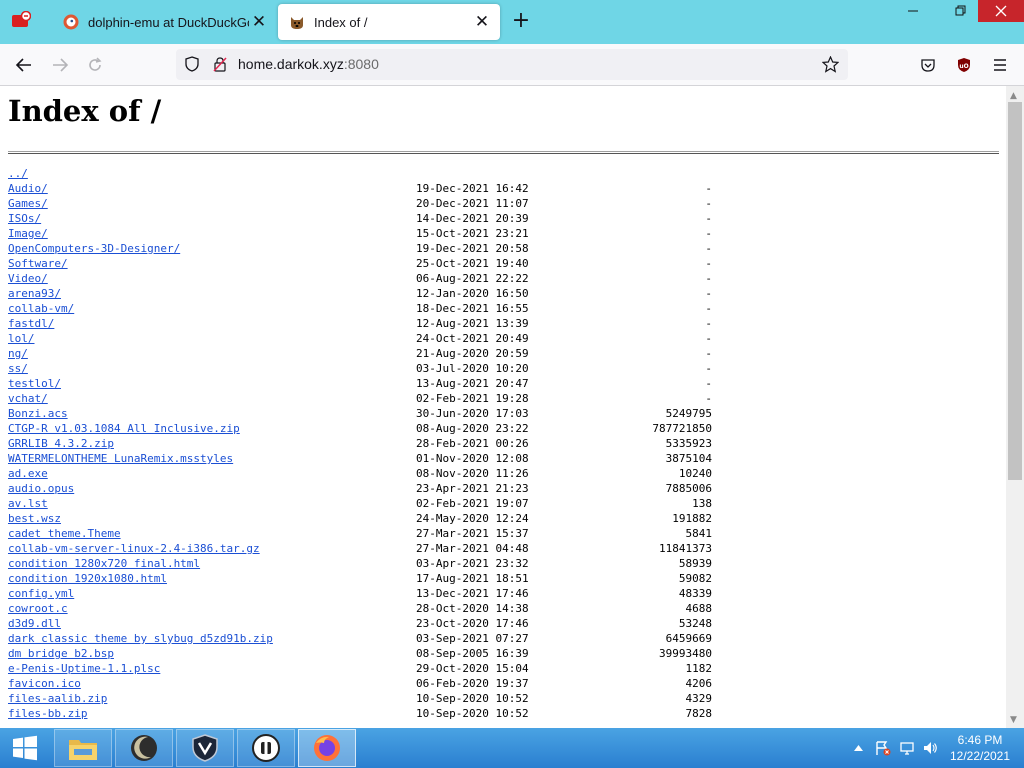  What do you see at coordinates (192, 64) in the screenshot?
I see `shield-icon` at bounding box center [192, 64].